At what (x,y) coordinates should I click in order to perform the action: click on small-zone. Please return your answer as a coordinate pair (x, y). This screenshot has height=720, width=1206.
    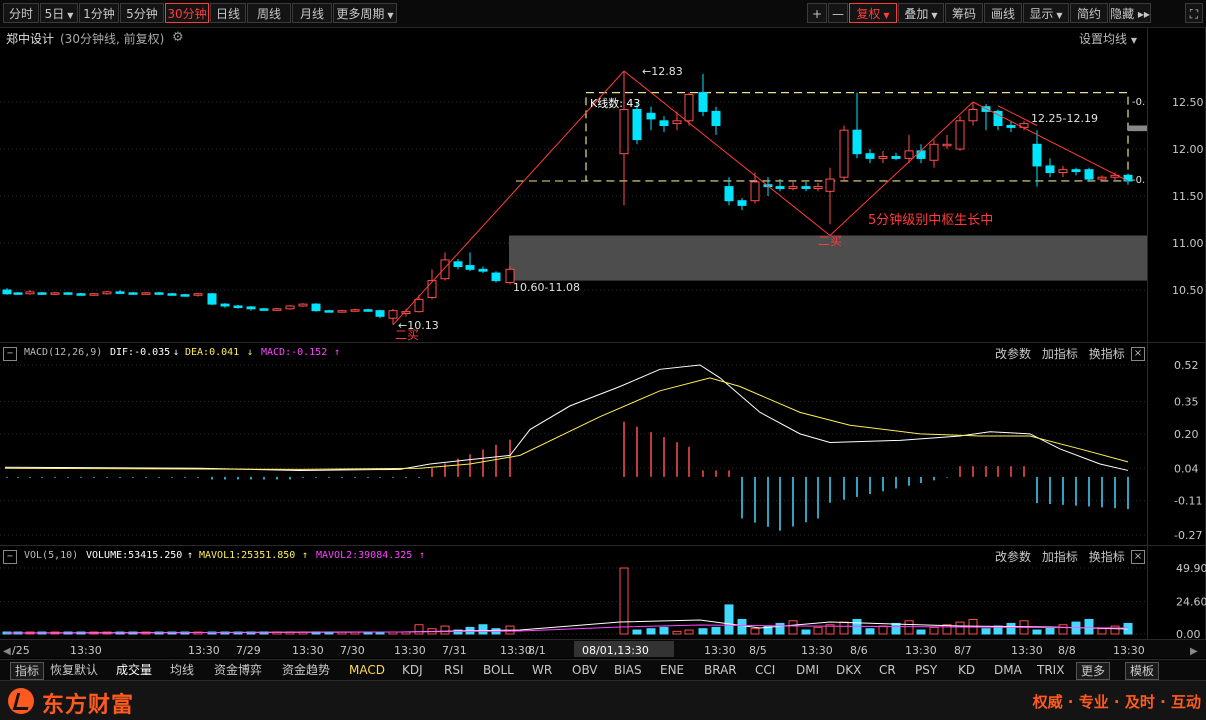
    Looking at the image, I should click on (1137, 128).